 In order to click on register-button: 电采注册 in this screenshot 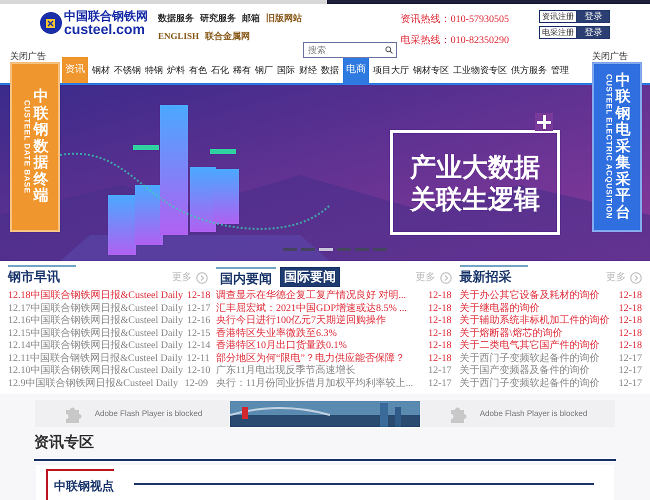, I will do `click(558, 32)`.